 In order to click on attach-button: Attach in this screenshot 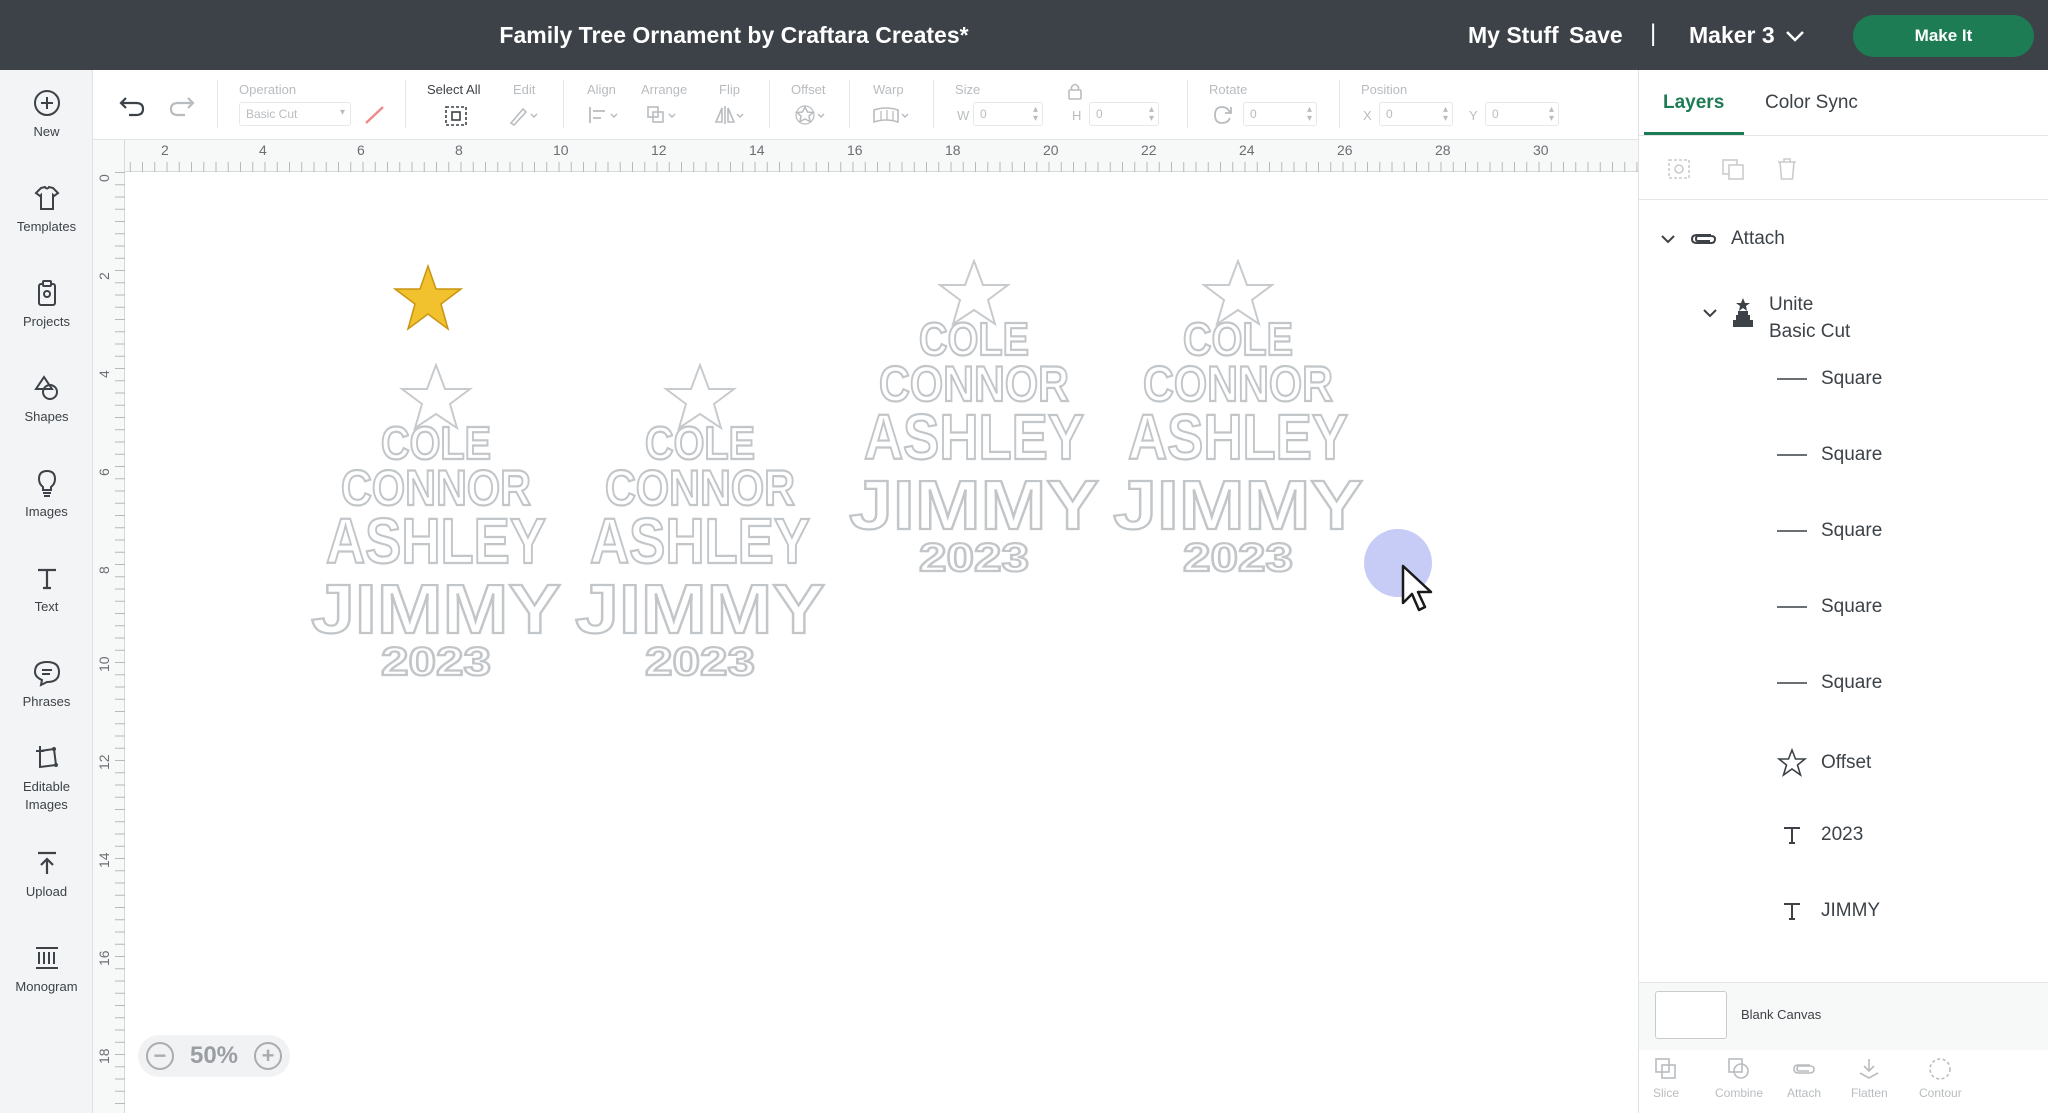, I will do `click(1804, 1078)`.